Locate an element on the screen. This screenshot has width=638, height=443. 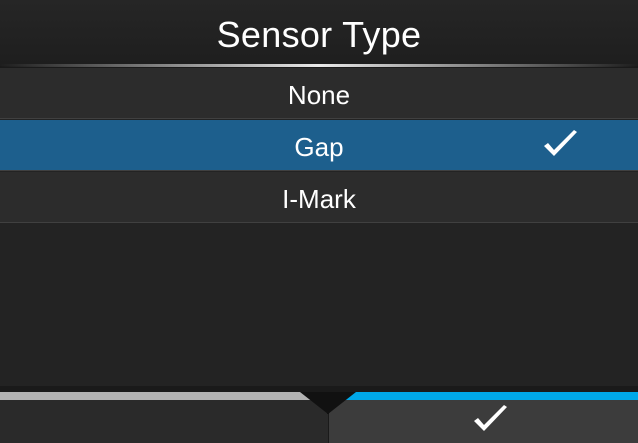
option-label: I-Mark is located at coordinates (319, 199).